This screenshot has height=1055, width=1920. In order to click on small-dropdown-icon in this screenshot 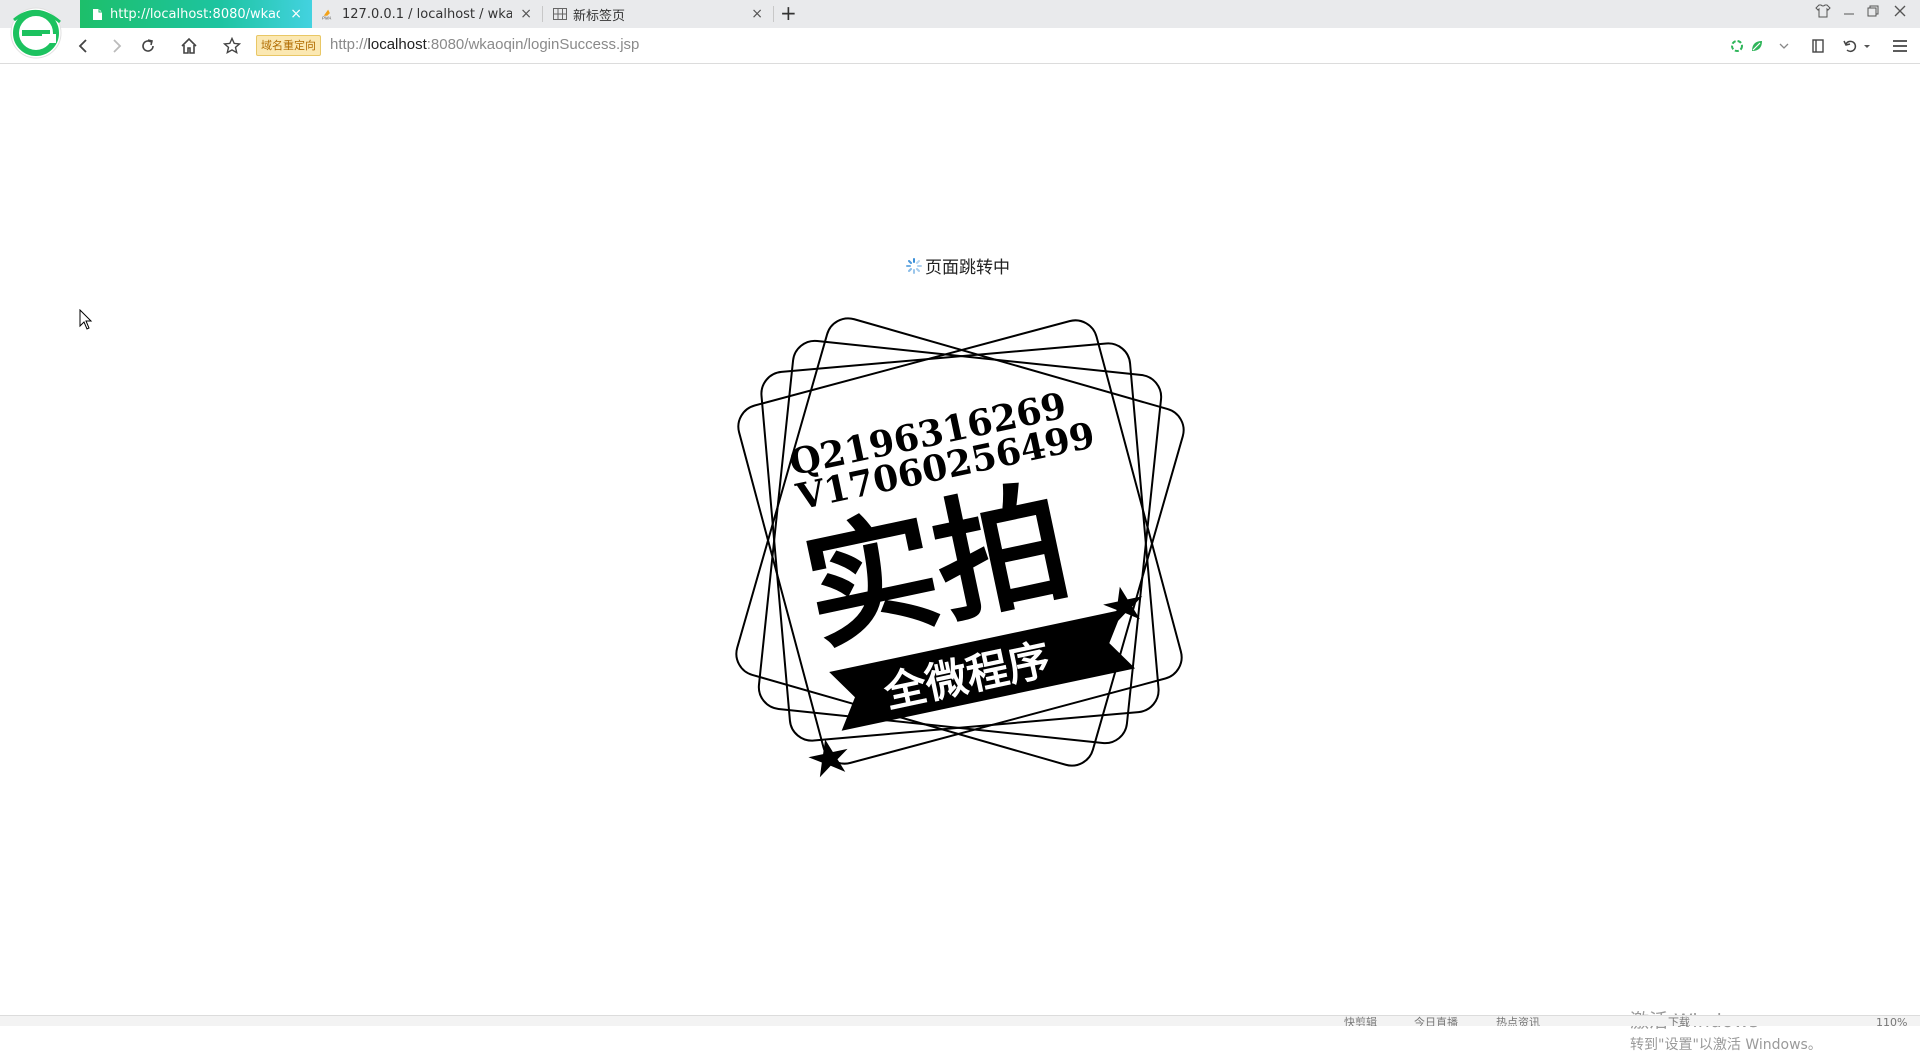, I will do `click(1867, 46)`.